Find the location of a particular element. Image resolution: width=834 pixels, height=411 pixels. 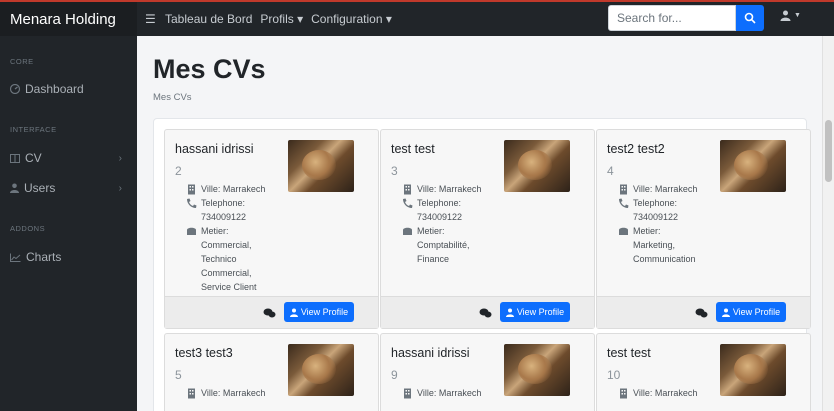

cv-id: 10 is located at coordinates (614, 375).